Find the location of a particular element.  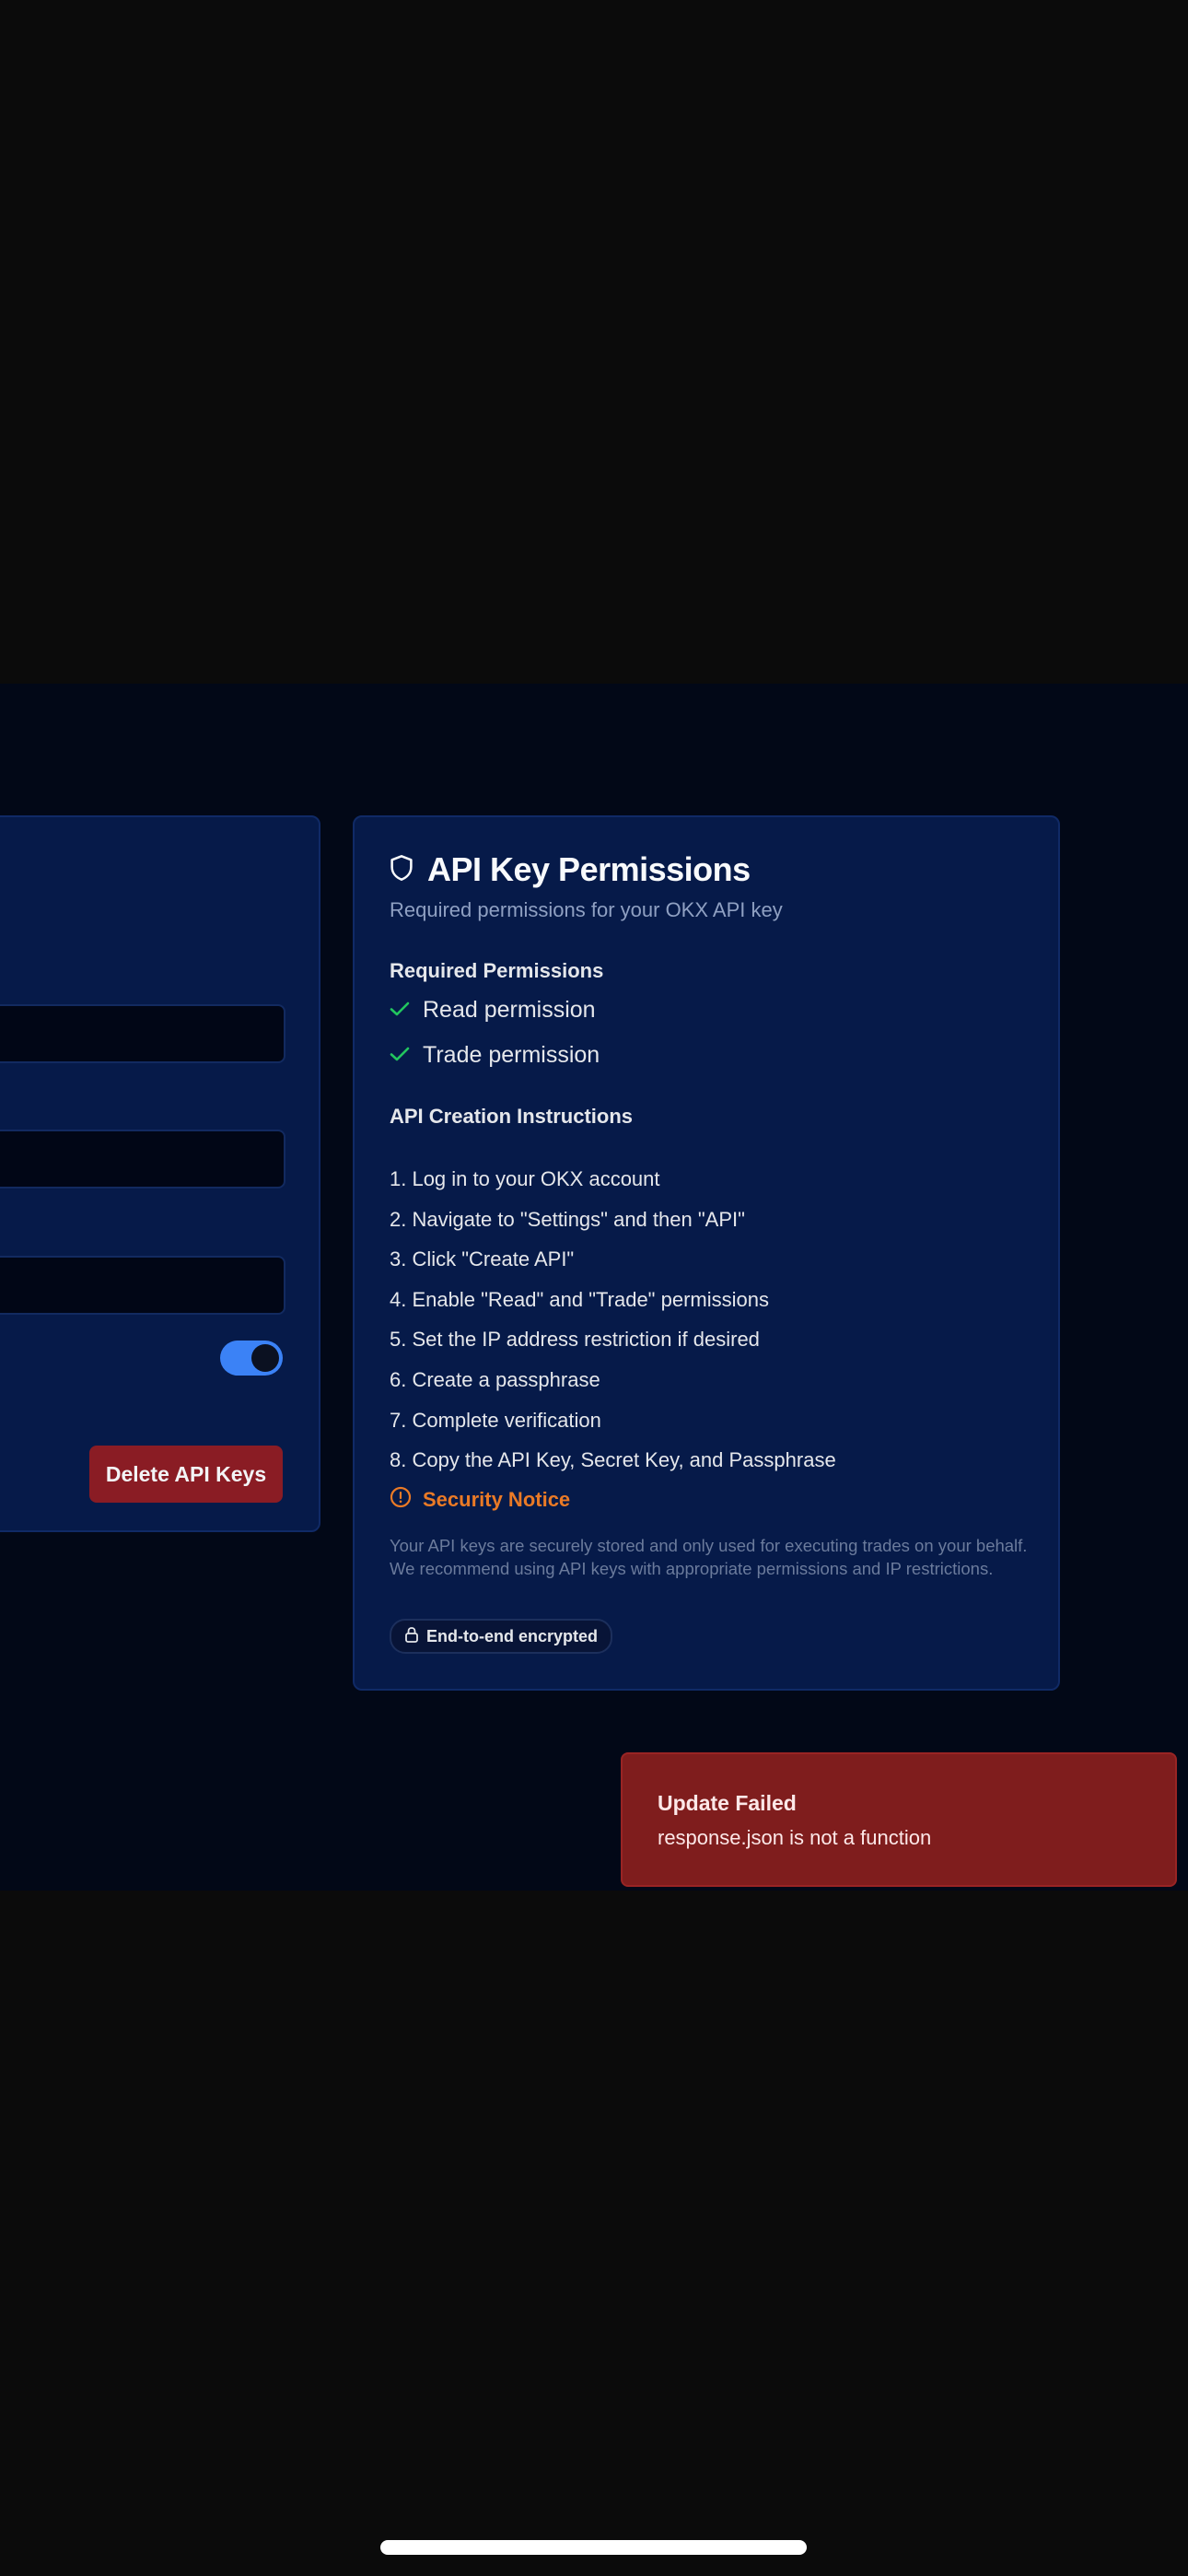

security-notice-title: Security Notice is located at coordinates (497, 1499).